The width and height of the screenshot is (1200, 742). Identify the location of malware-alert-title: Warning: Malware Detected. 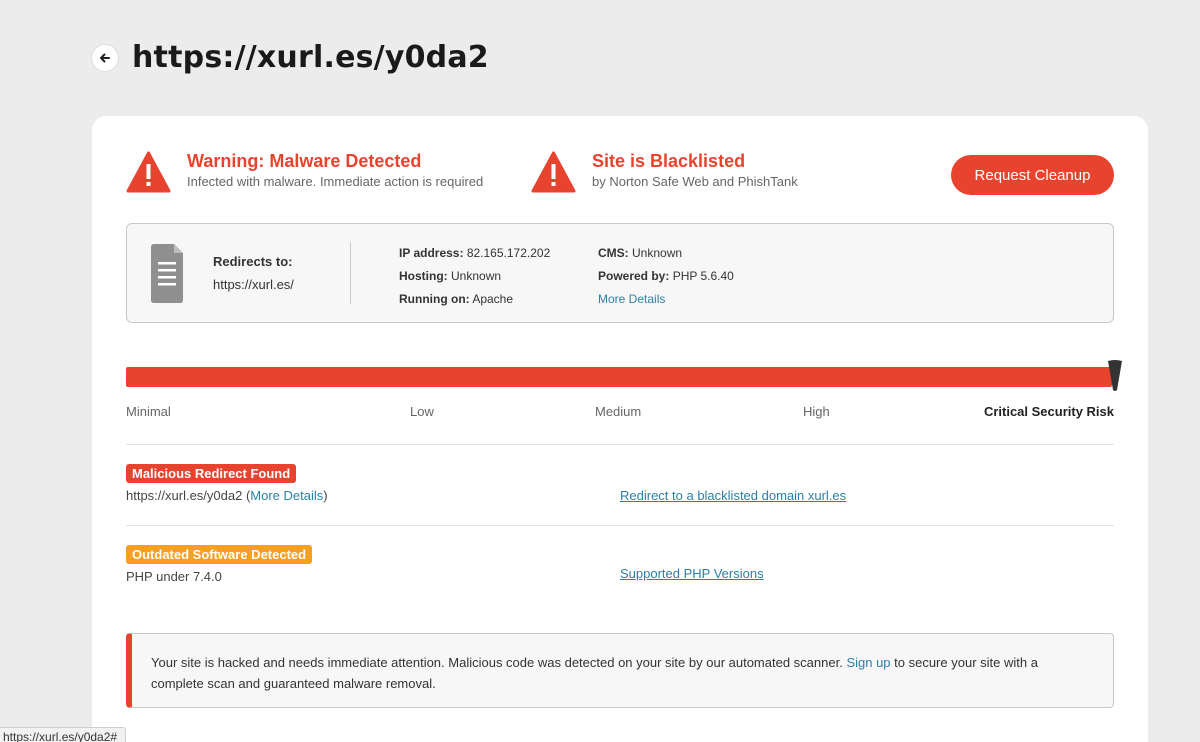
(304, 161).